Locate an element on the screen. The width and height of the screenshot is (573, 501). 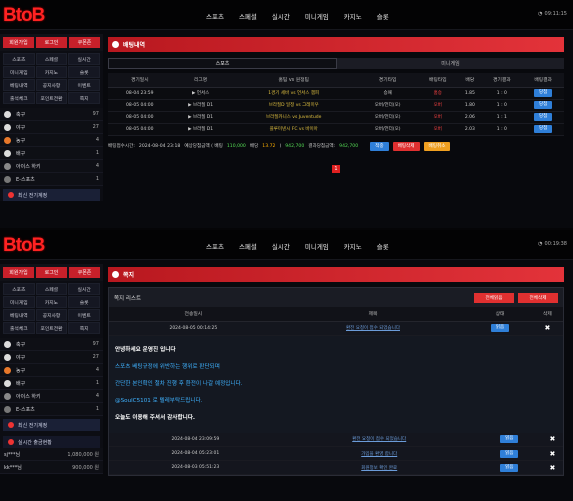
tab-minigame: 미니게임 is located at coordinates (450, 63).